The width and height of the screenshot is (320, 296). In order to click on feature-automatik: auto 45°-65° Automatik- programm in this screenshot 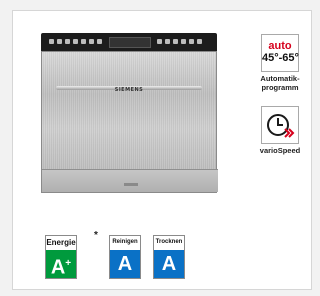, I will do `click(280, 63)`.